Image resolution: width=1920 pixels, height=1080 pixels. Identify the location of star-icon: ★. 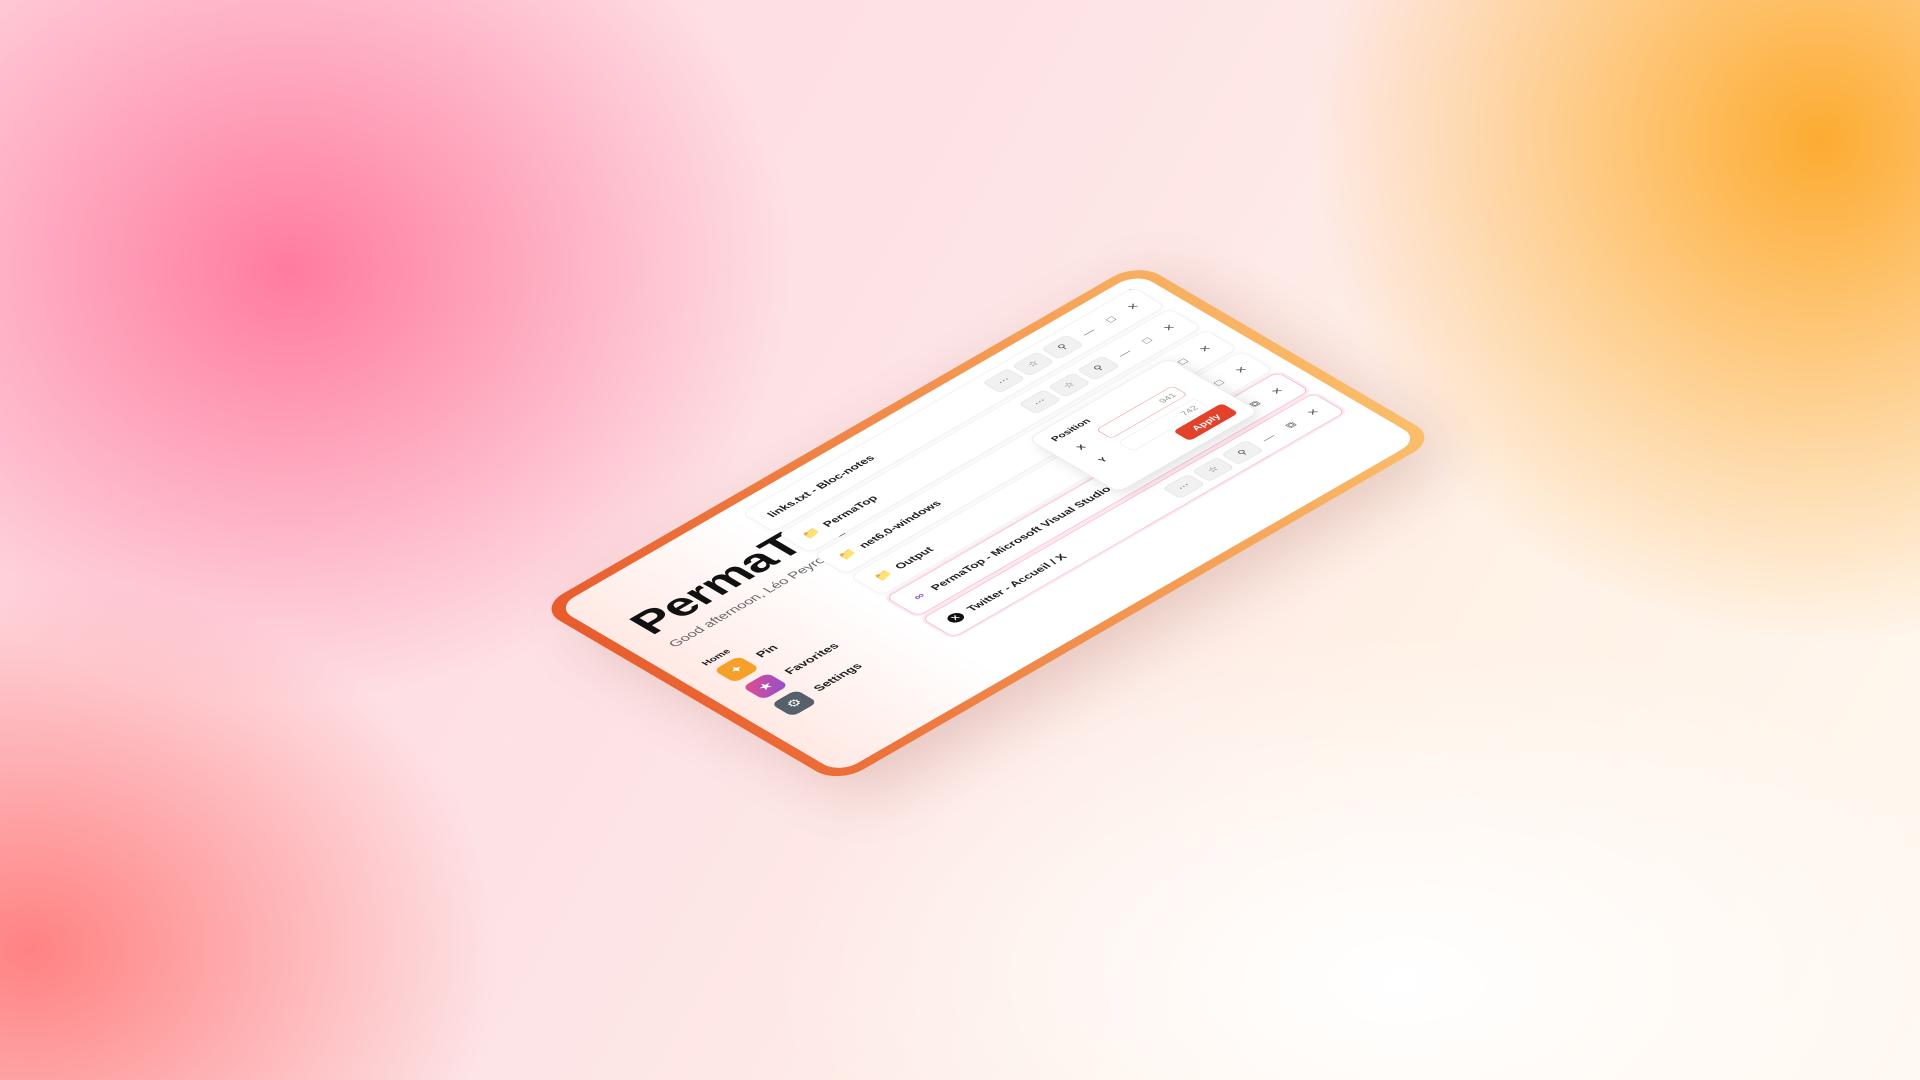
(765, 686).